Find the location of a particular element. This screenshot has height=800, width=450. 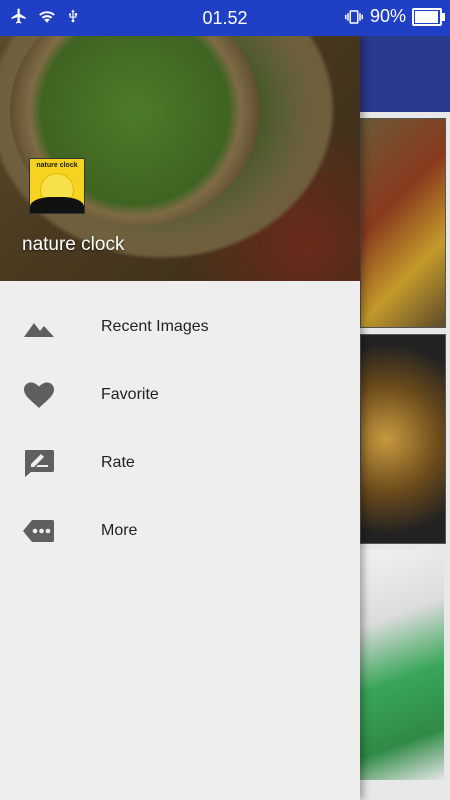

menu-item-rate: Rate is located at coordinates (180, 463).